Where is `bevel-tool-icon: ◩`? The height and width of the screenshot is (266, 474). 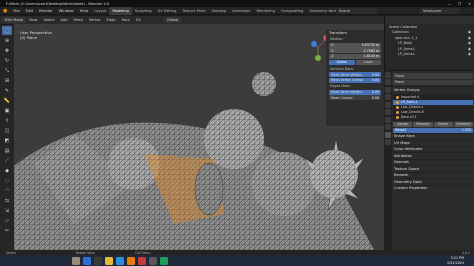 bevel-tool-icon: ◩ is located at coordinates (7, 140).